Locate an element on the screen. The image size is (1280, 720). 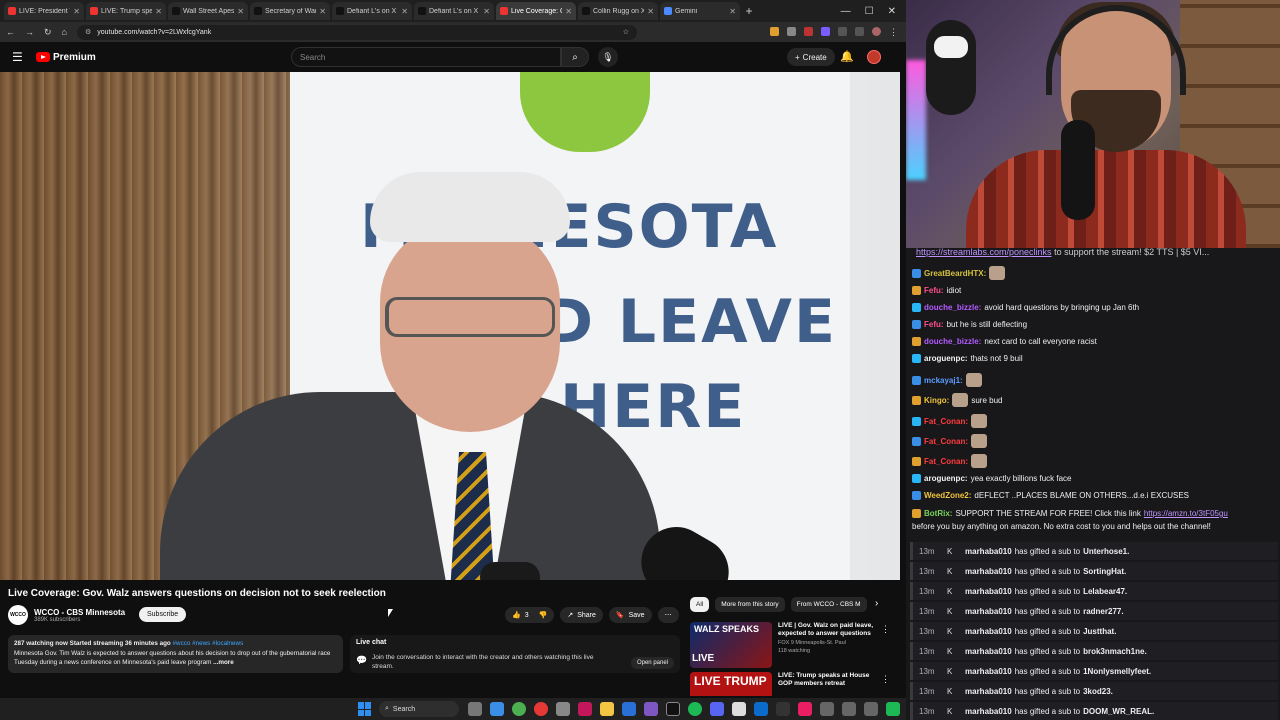
filter-chip: From WCCO - CBS M is located at coordinates (828, 604).